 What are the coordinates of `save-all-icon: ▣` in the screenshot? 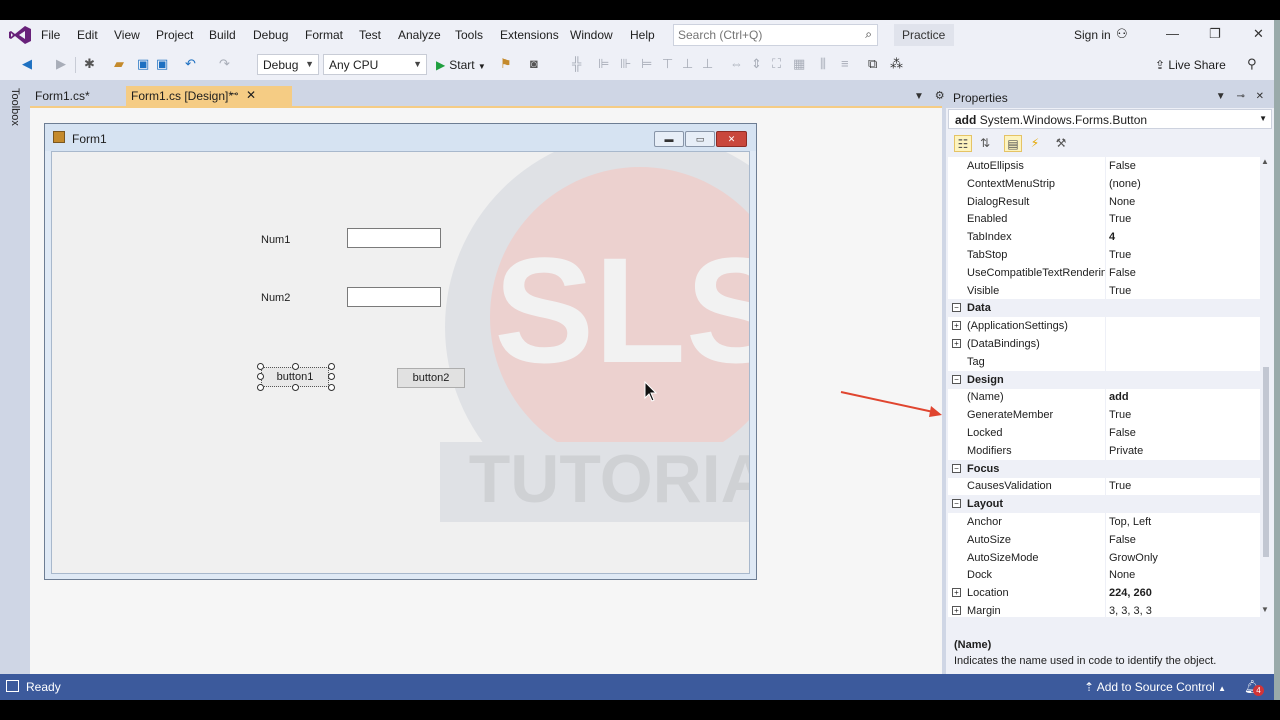 It's located at (162, 64).